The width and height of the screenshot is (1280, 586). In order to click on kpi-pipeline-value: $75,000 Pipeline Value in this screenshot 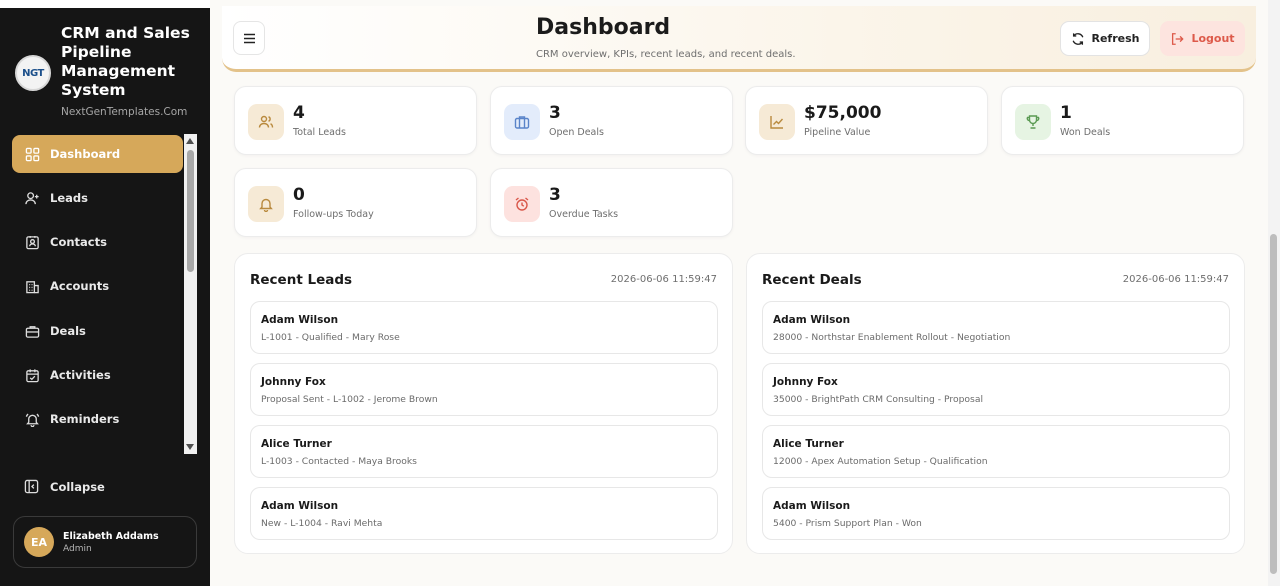, I will do `click(866, 120)`.